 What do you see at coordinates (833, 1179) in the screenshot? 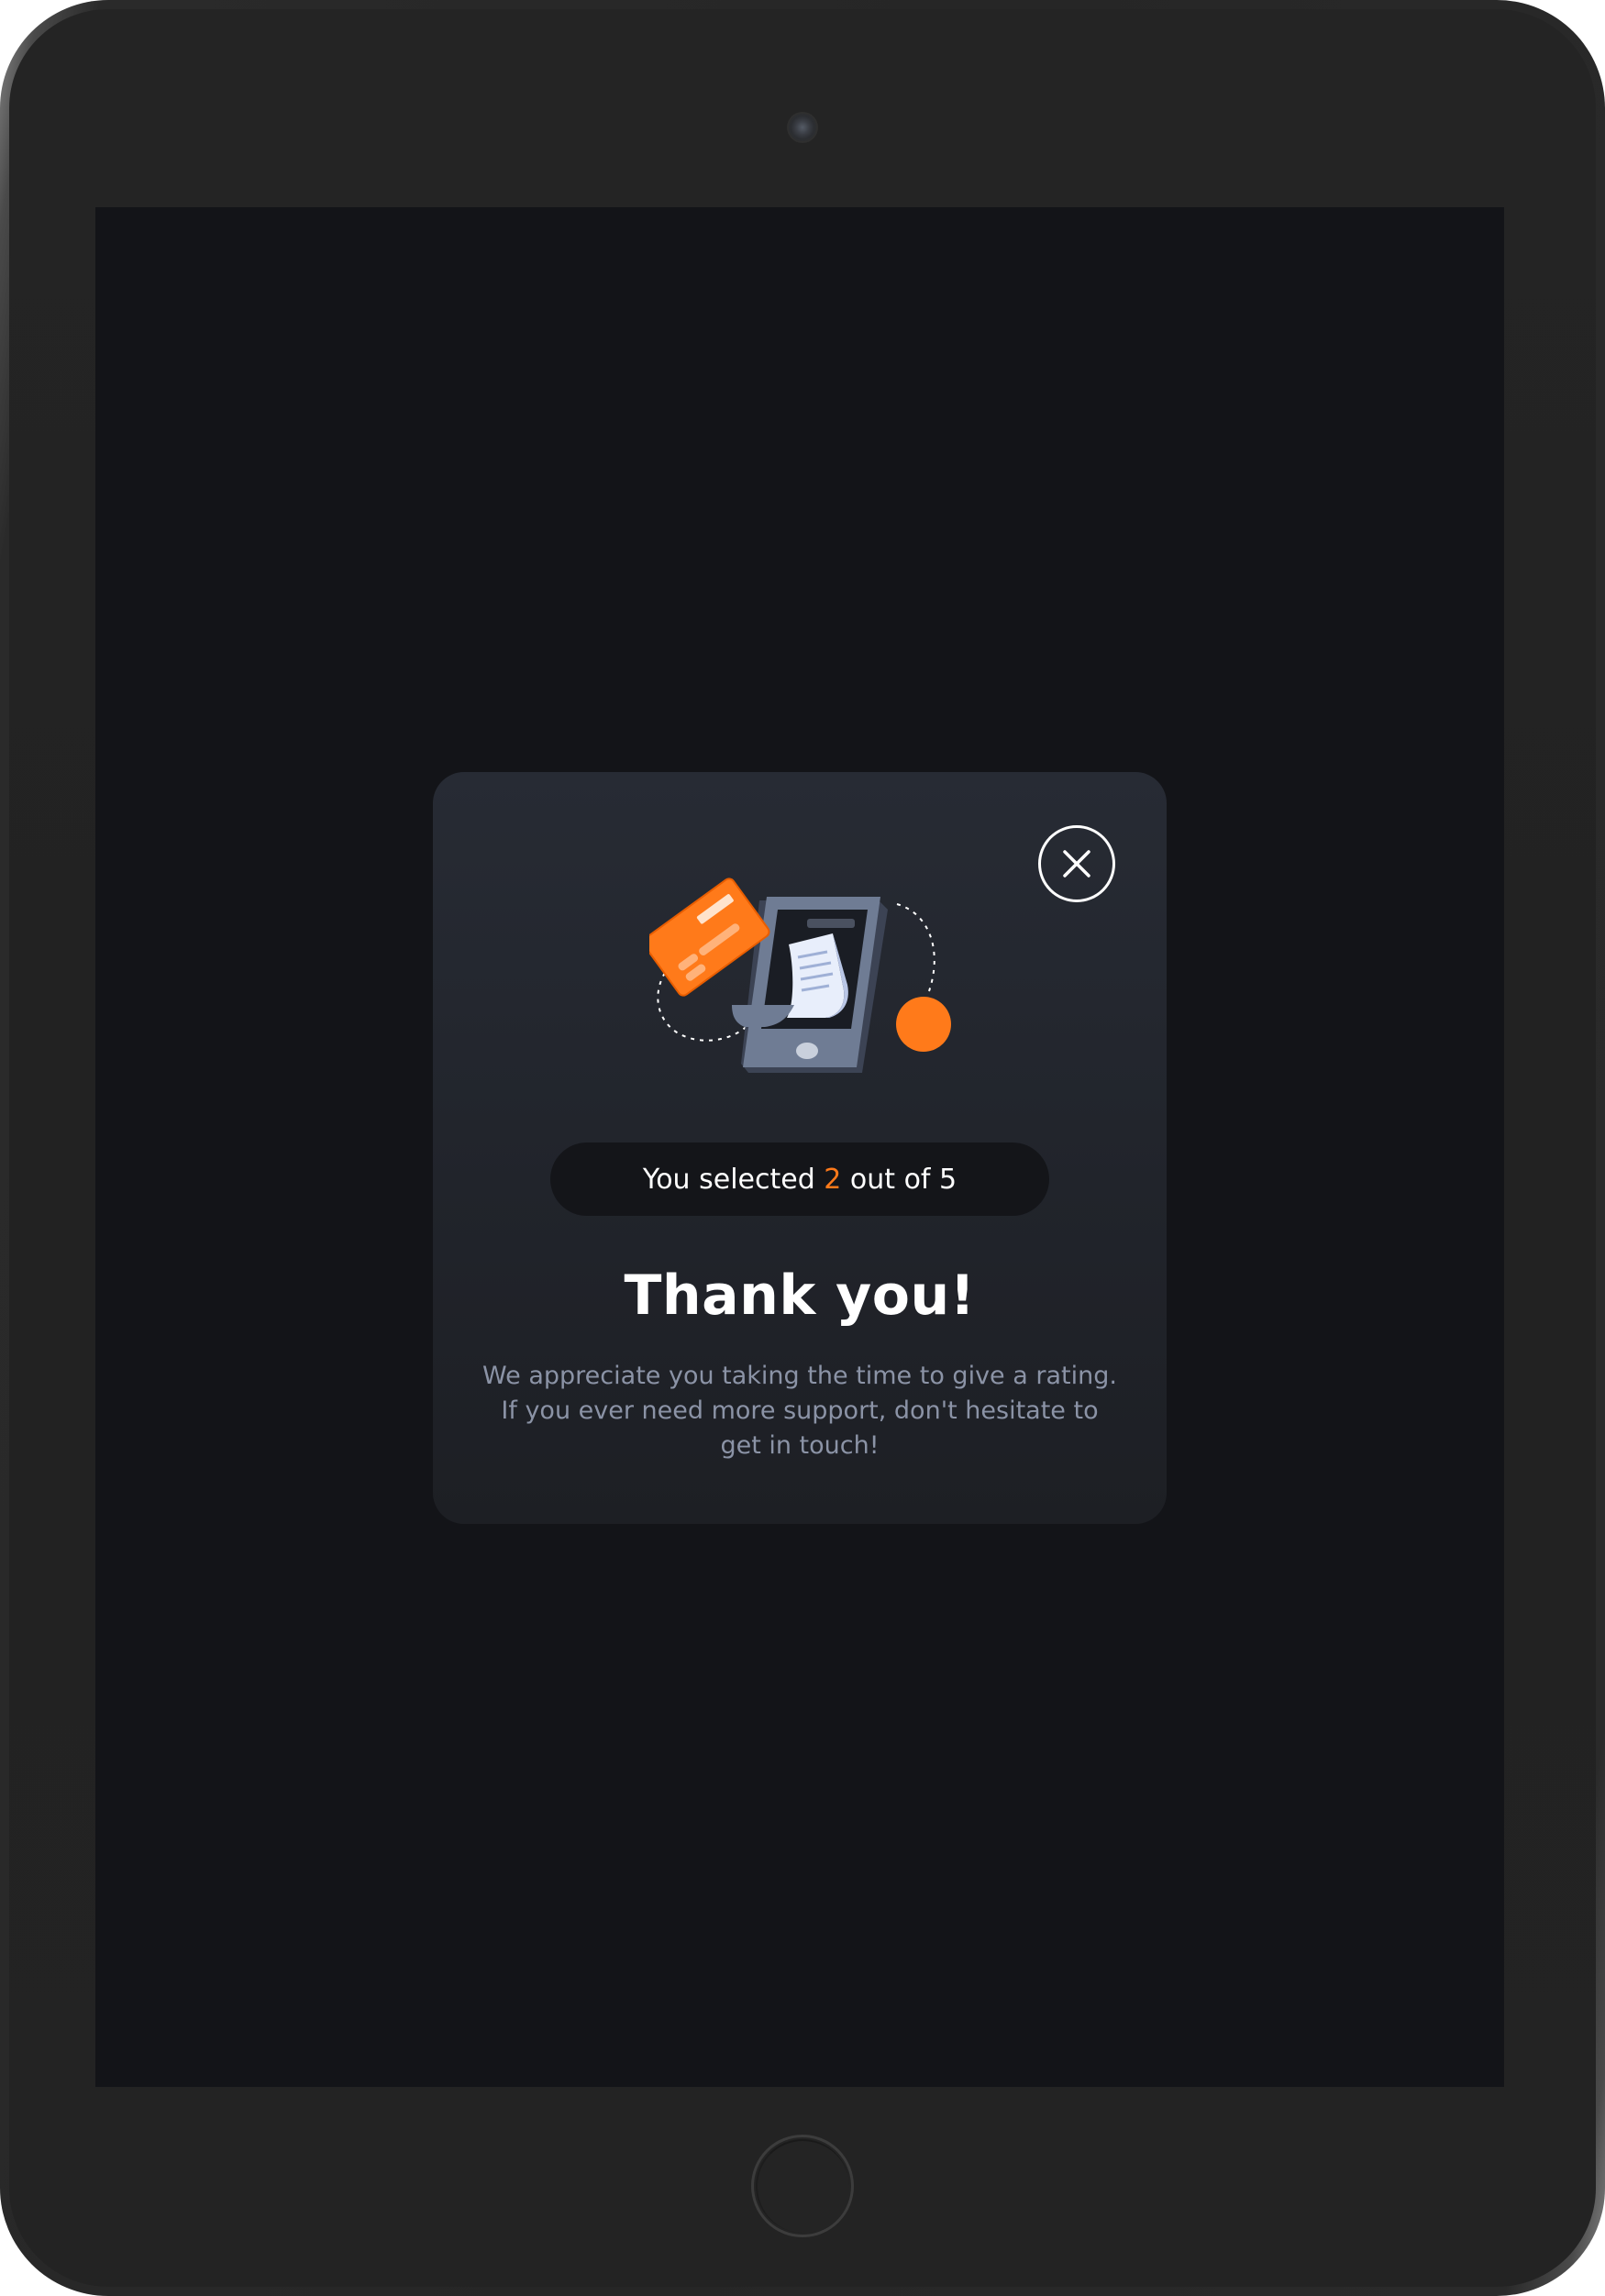
I see `selected-rating-value: 2` at bounding box center [833, 1179].